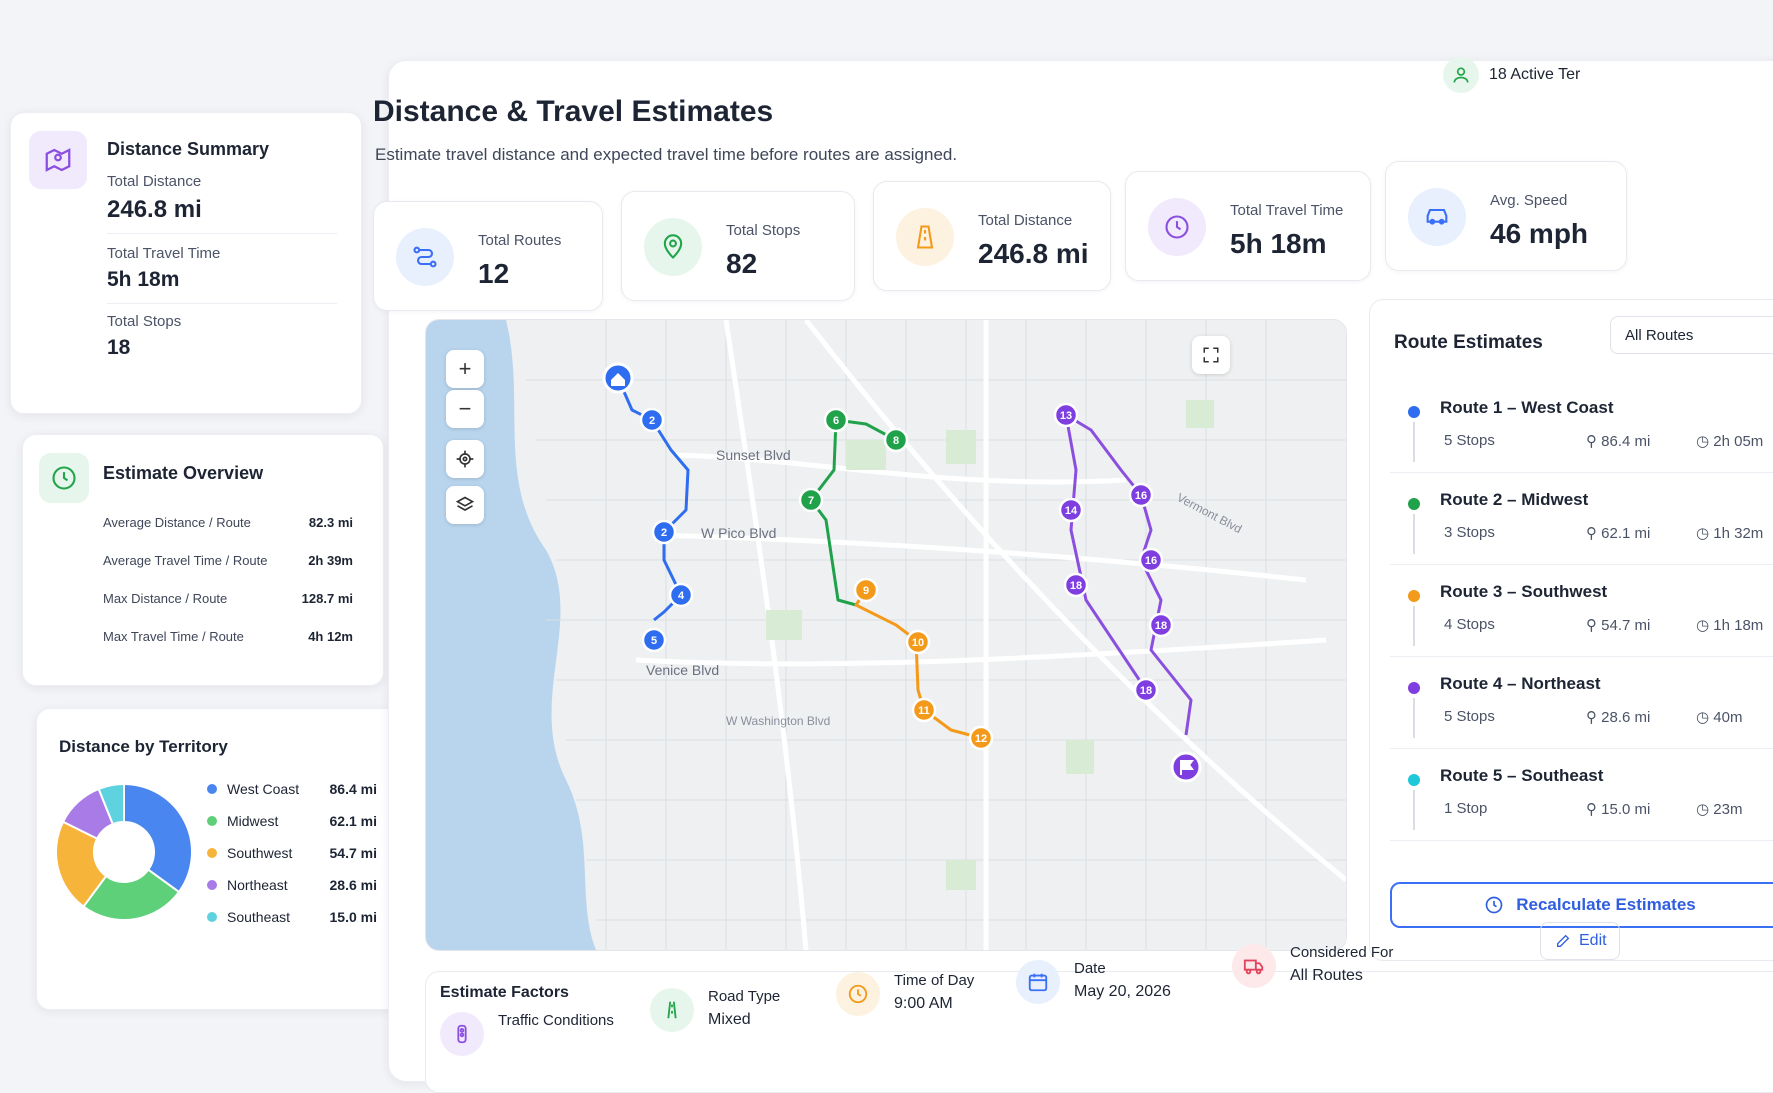  I want to click on fullscreen-button, so click(1211, 355).